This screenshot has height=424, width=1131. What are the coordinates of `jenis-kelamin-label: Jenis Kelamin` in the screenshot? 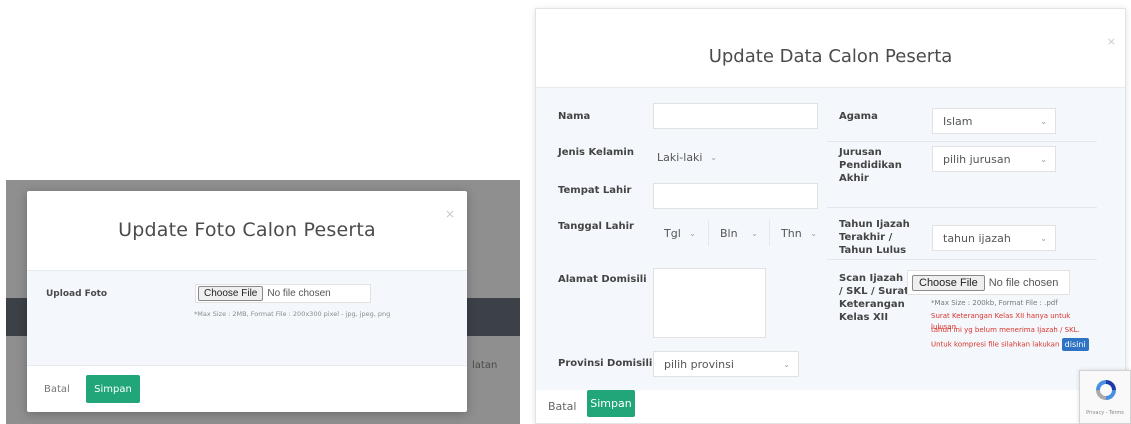 It's located at (596, 152).